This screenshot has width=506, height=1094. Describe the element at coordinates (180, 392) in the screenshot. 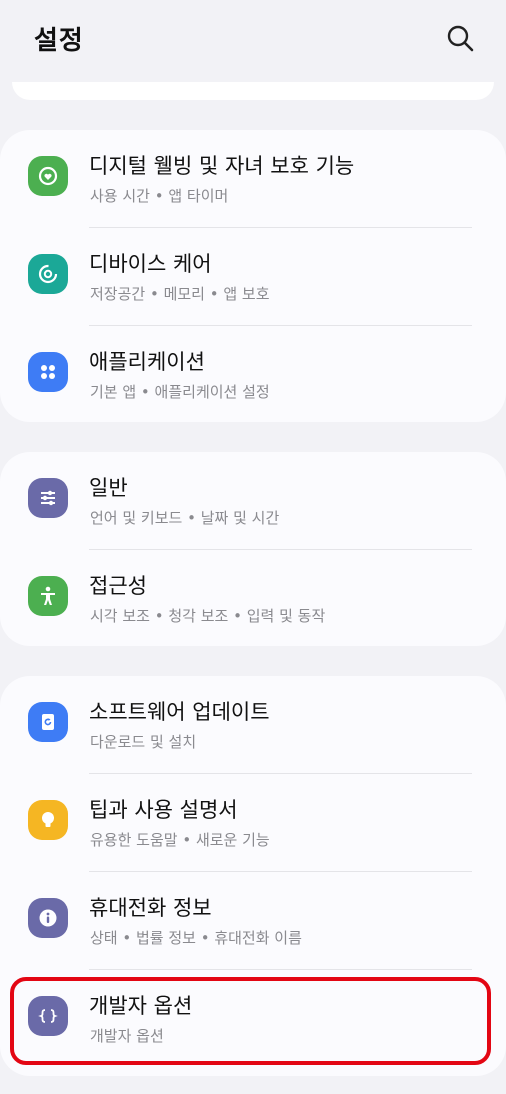

I see `menu-item-subtitle: 기본 앱 • 애플리케이션 설정` at that location.